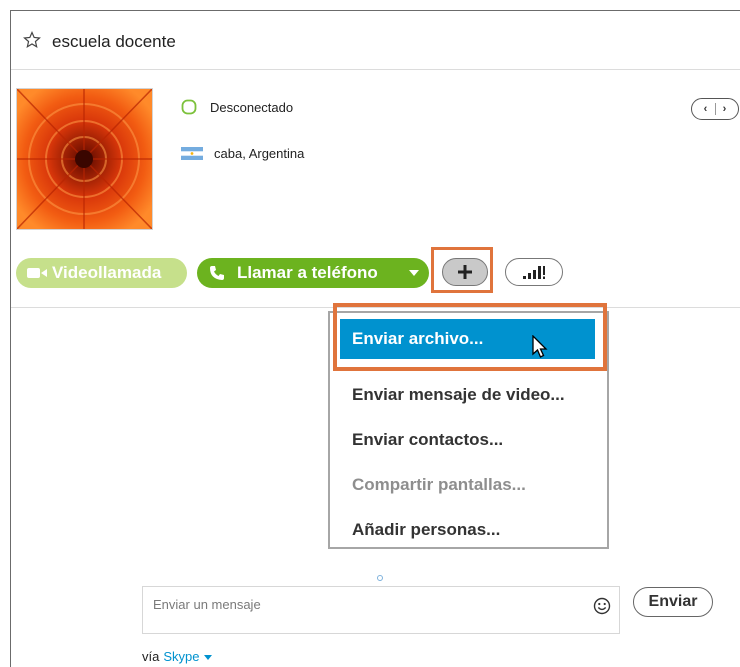 The width and height of the screenshot is (740, 667). I want to click on call-phone-button: Llamar a teléfono, so click(313, 273).